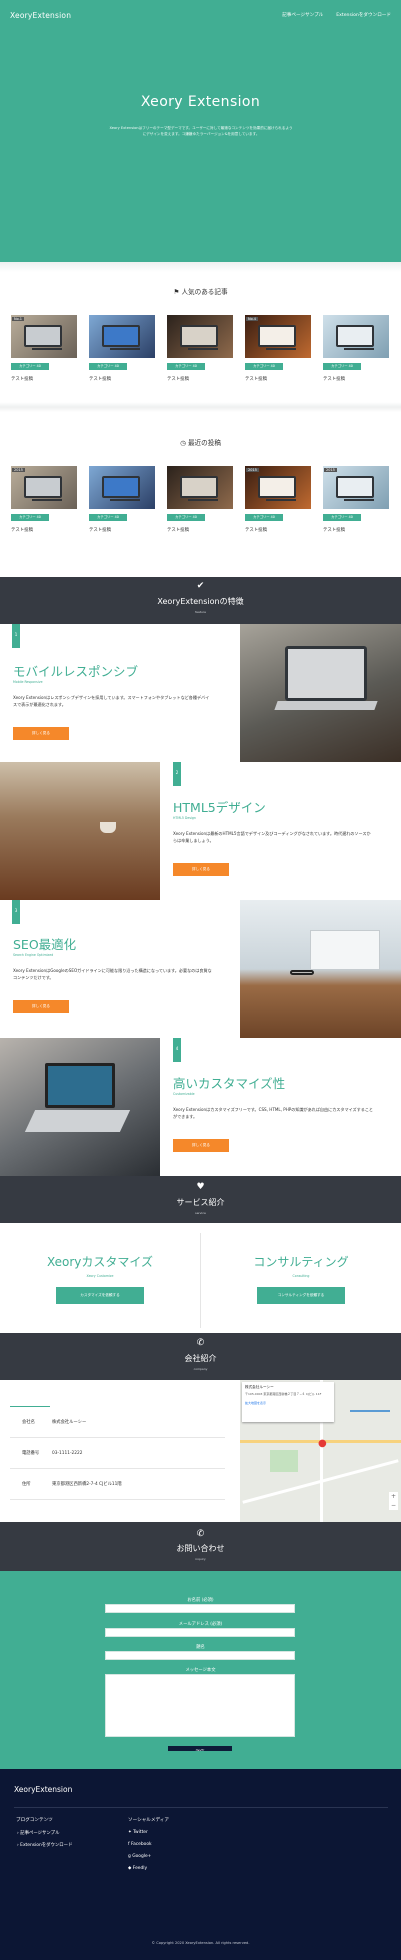 Image resolution: width=401 pixels, height=1960 pixels. What do you see at coordinates (200, 442) in the screenshot?
I see `recent-heading: ◷ 最近の投稿` at bounding box center [200, 442].